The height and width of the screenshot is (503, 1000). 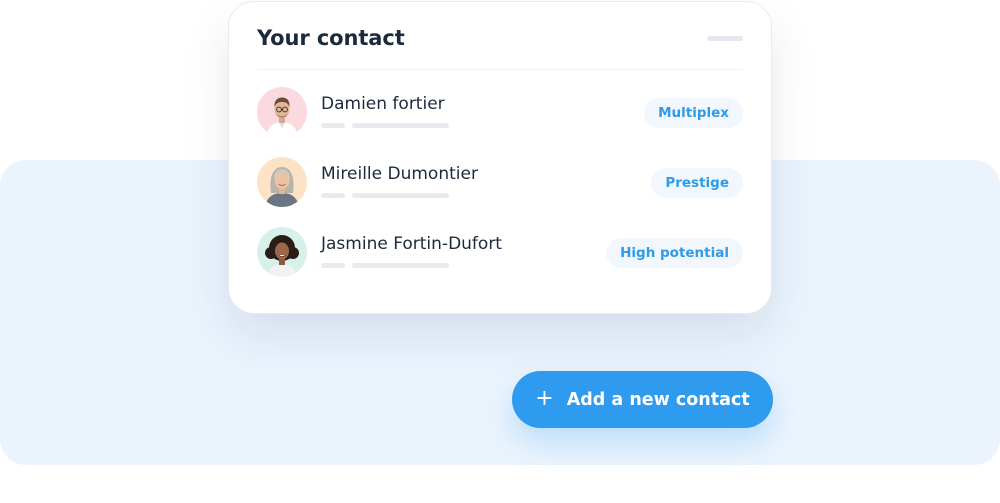 What do you see at coordinates (693, 113) in the screenshot?
I see `contact-tag: Multiplex` at bounding box center [693, 113].